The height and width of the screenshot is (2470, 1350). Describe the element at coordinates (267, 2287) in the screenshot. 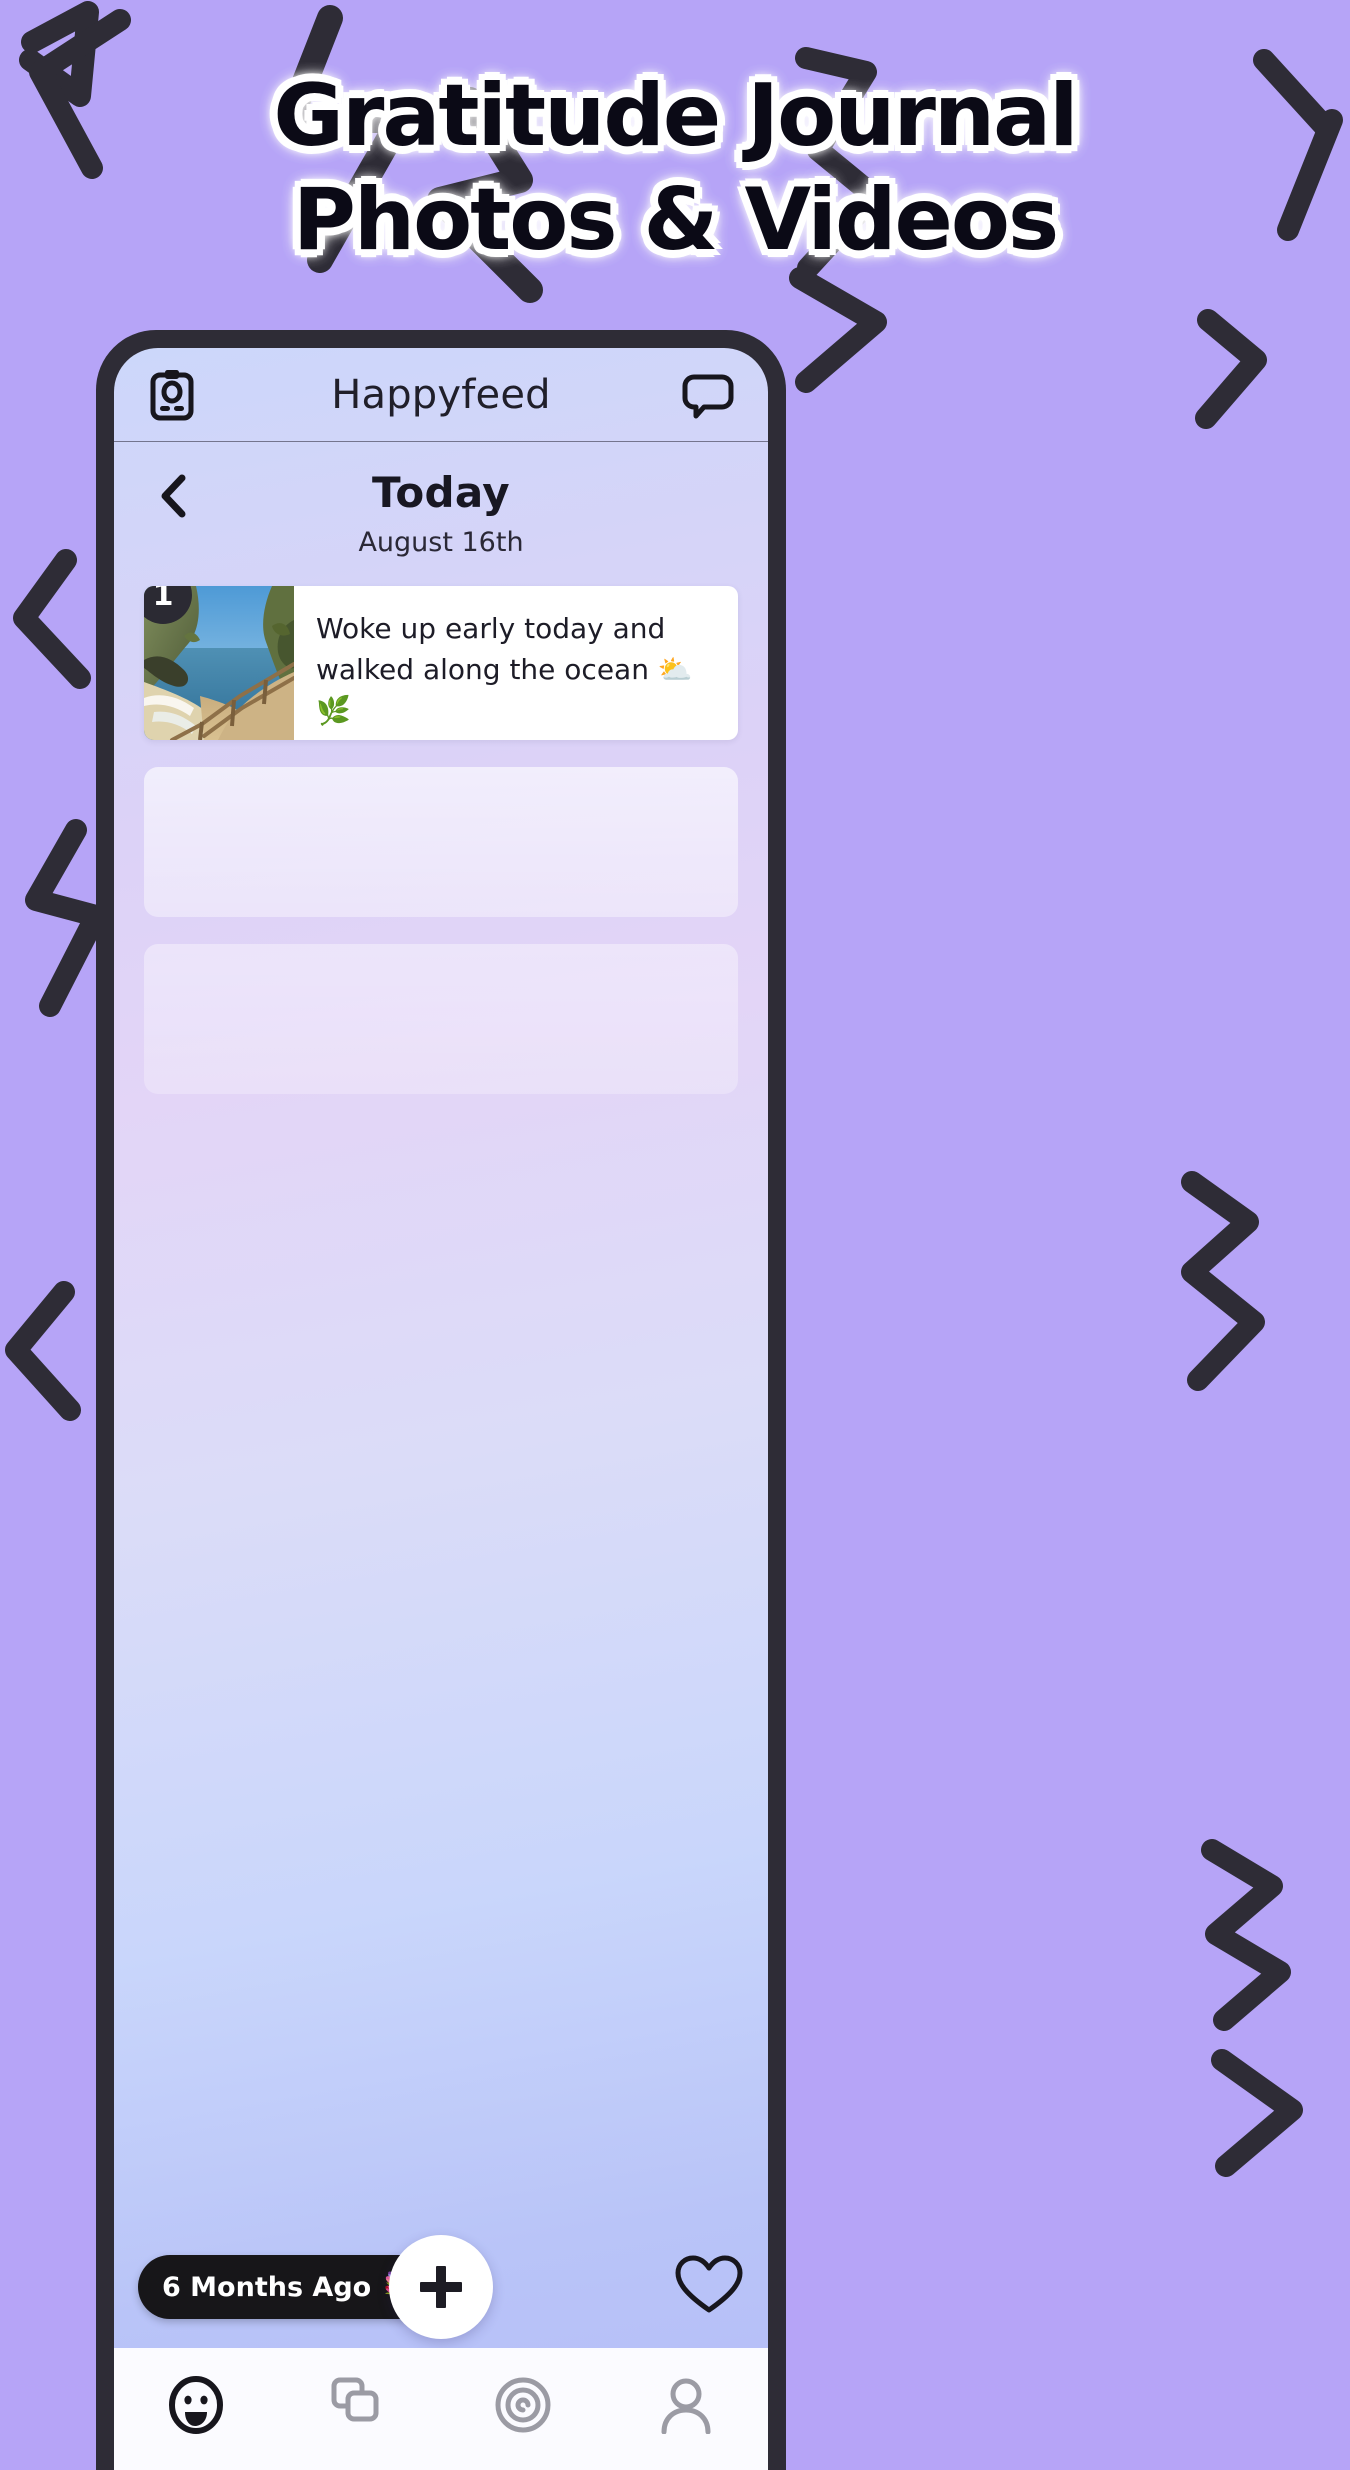

I see `memory-pill-label: 6 Months Ago` at that location.